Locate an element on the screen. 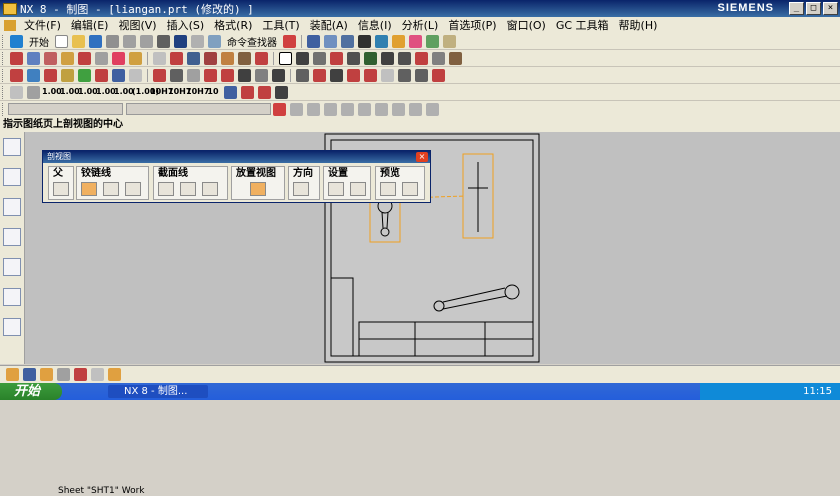 Image resolution: width=840 pixels, height=496 pixels. section-view-icon is located at coordinates (84, 58).